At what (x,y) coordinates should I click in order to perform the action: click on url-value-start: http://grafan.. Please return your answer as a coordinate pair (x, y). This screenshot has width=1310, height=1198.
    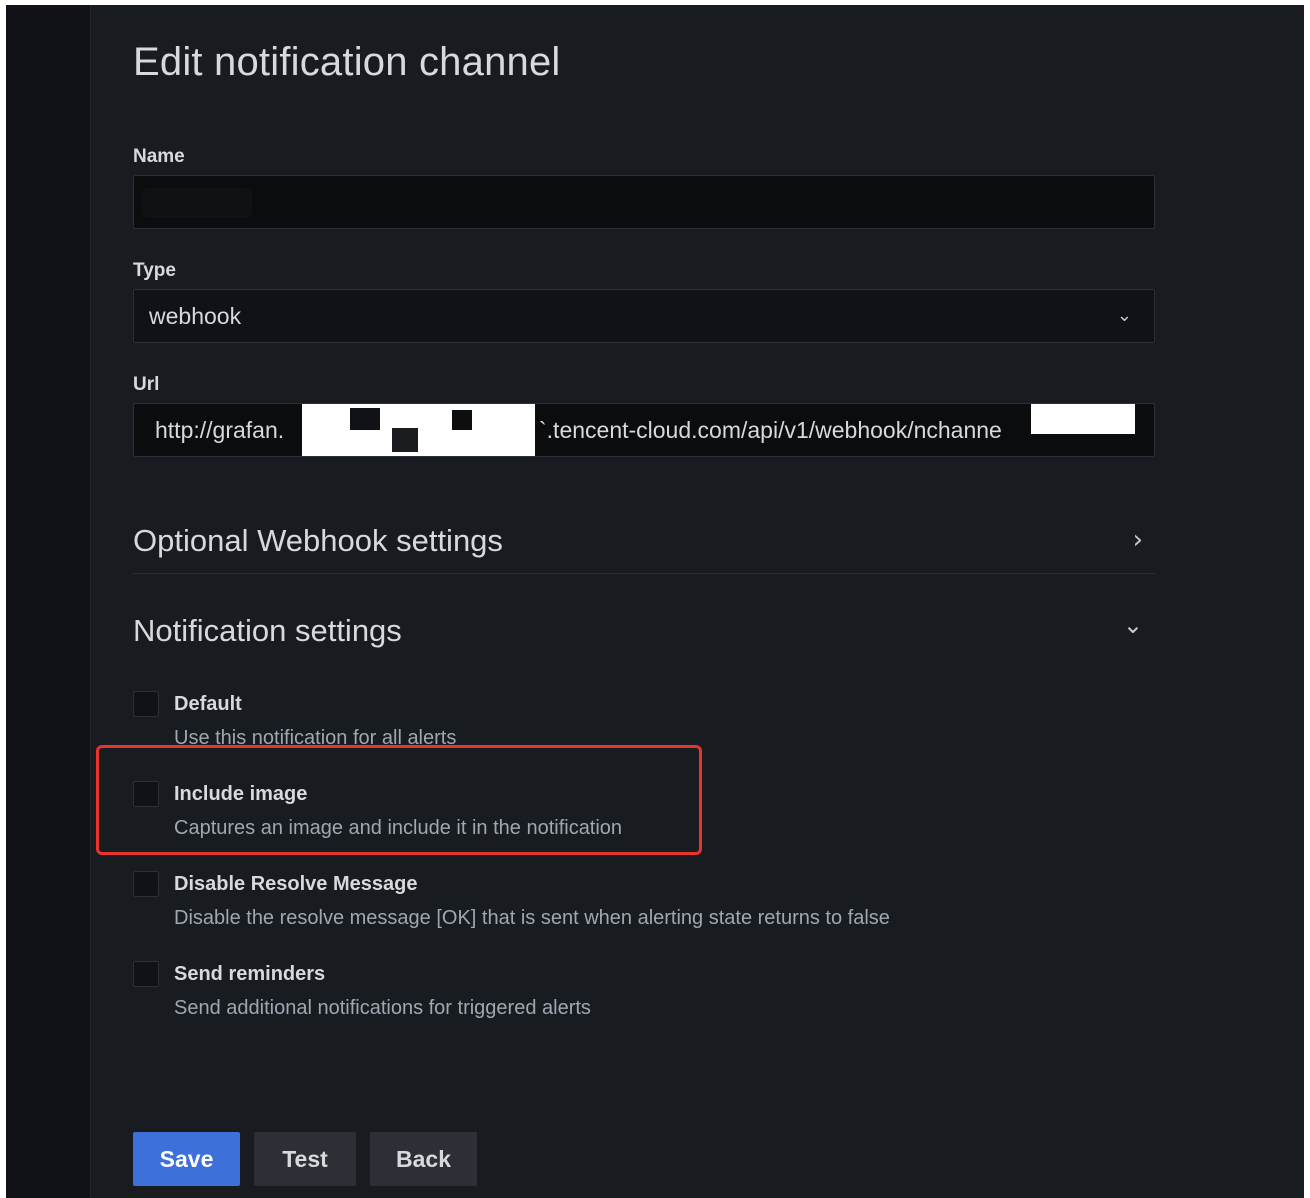
    Looking at the image, I should click on (220, 430).